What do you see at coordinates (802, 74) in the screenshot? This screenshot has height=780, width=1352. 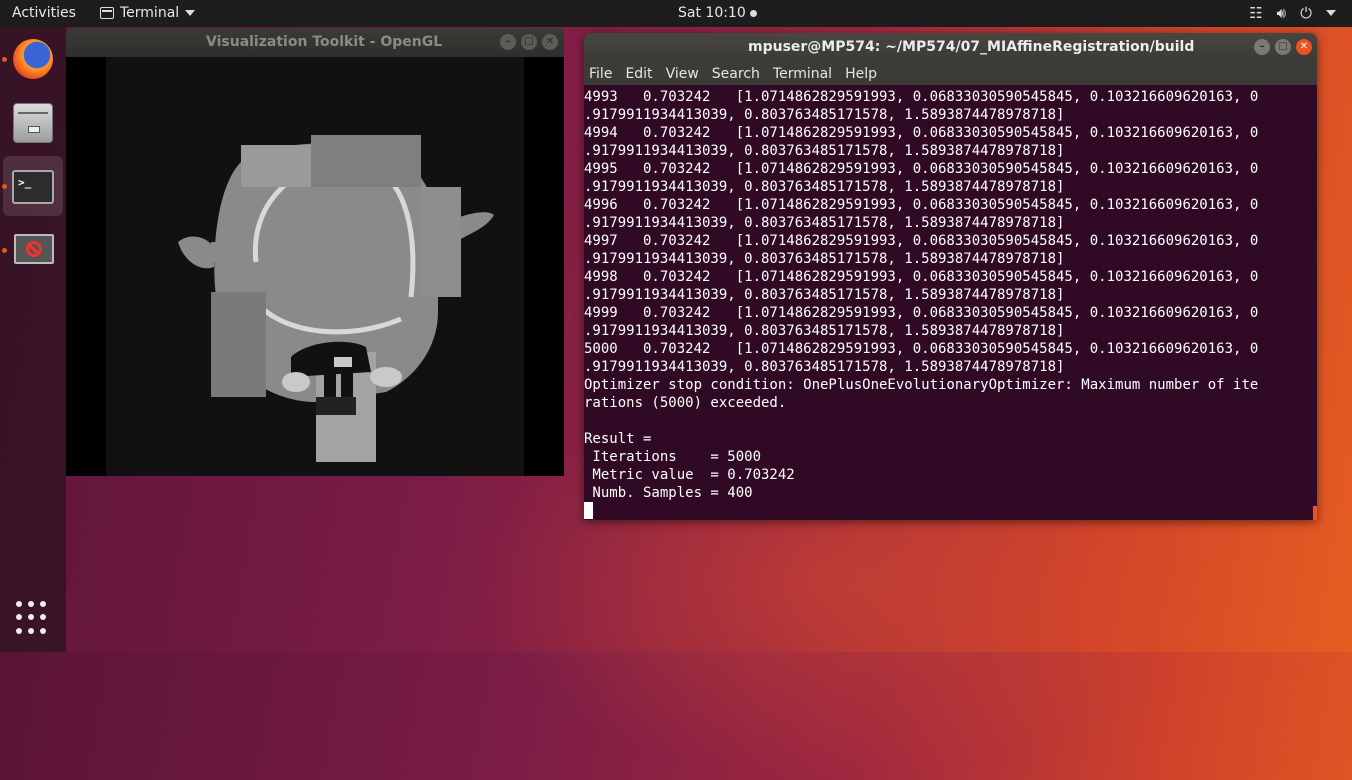 I see `menu-terminal: Terminal` at bounding box center [802, 74].